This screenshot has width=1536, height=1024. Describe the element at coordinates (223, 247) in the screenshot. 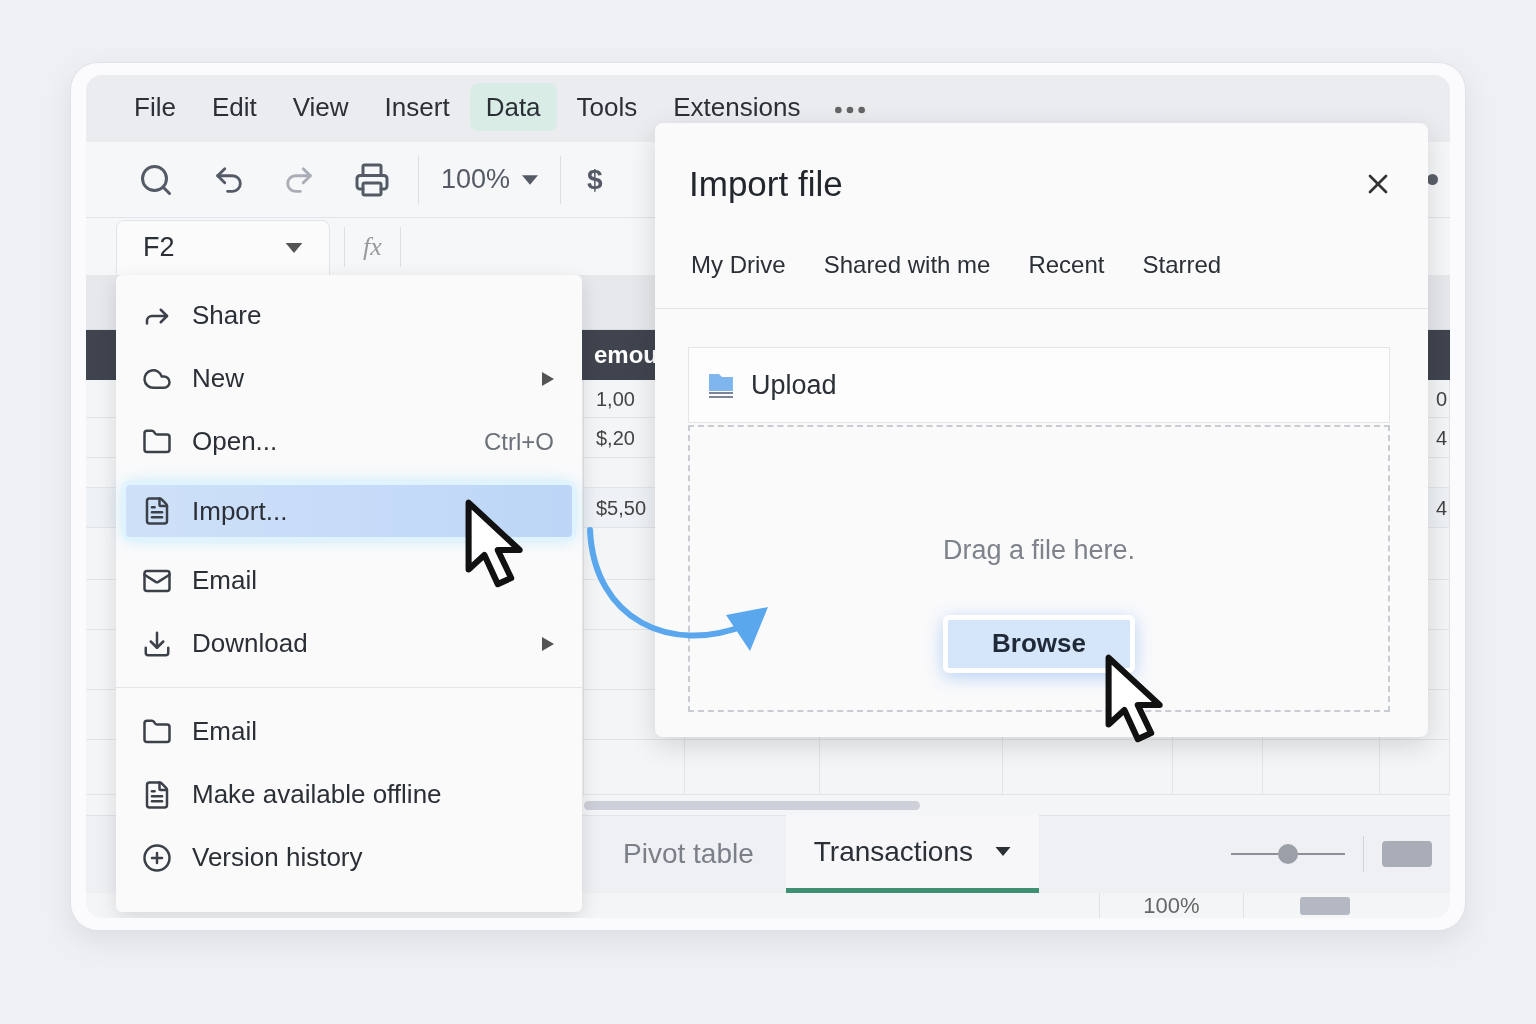

I see `name-box: F2` at that location.